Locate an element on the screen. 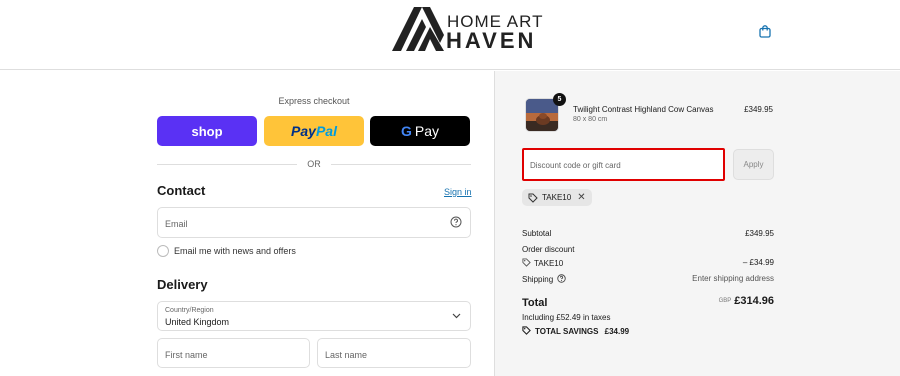 The height and width of the screenshot is (376, 900). country-label: Country/Region is located at coordinates (189, 310).